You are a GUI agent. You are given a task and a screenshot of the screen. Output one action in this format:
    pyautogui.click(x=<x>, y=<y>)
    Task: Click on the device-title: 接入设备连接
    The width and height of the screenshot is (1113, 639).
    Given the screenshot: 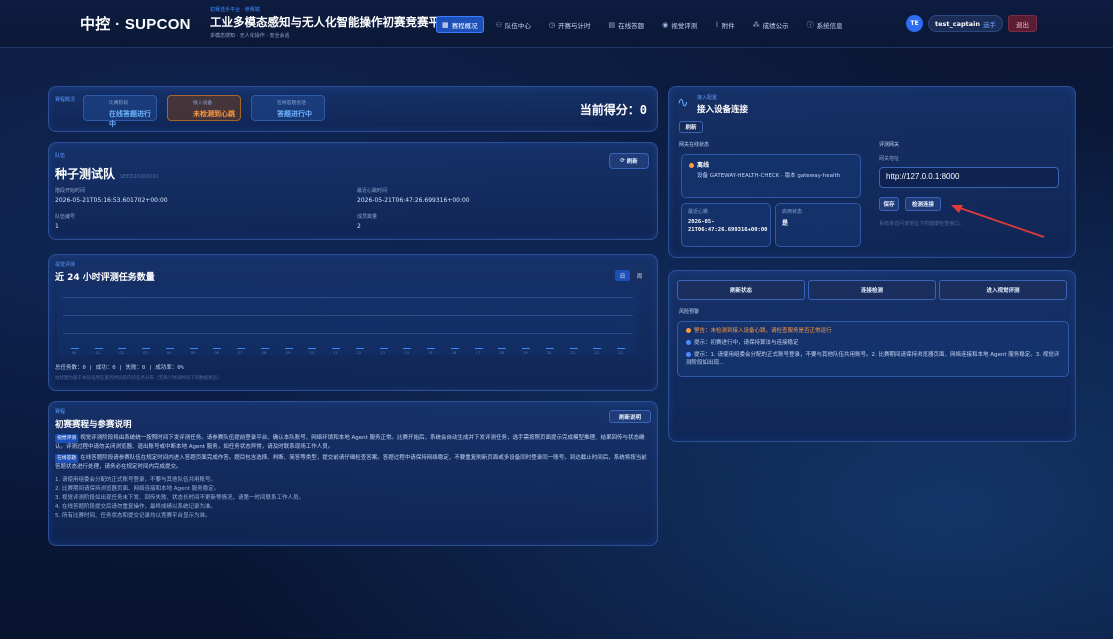 What is the action you would take?
    pyautogui.click(x=723, y=110)
    